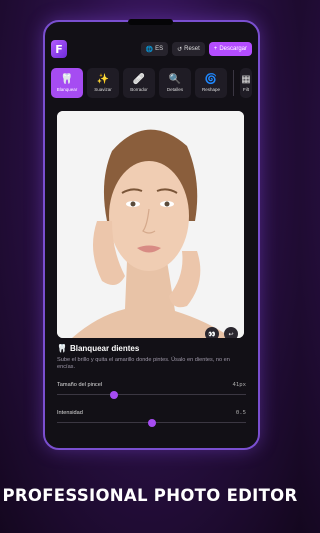 The image size is (320, 533). I want to click on compare-button: 👀, so click(212, 332).